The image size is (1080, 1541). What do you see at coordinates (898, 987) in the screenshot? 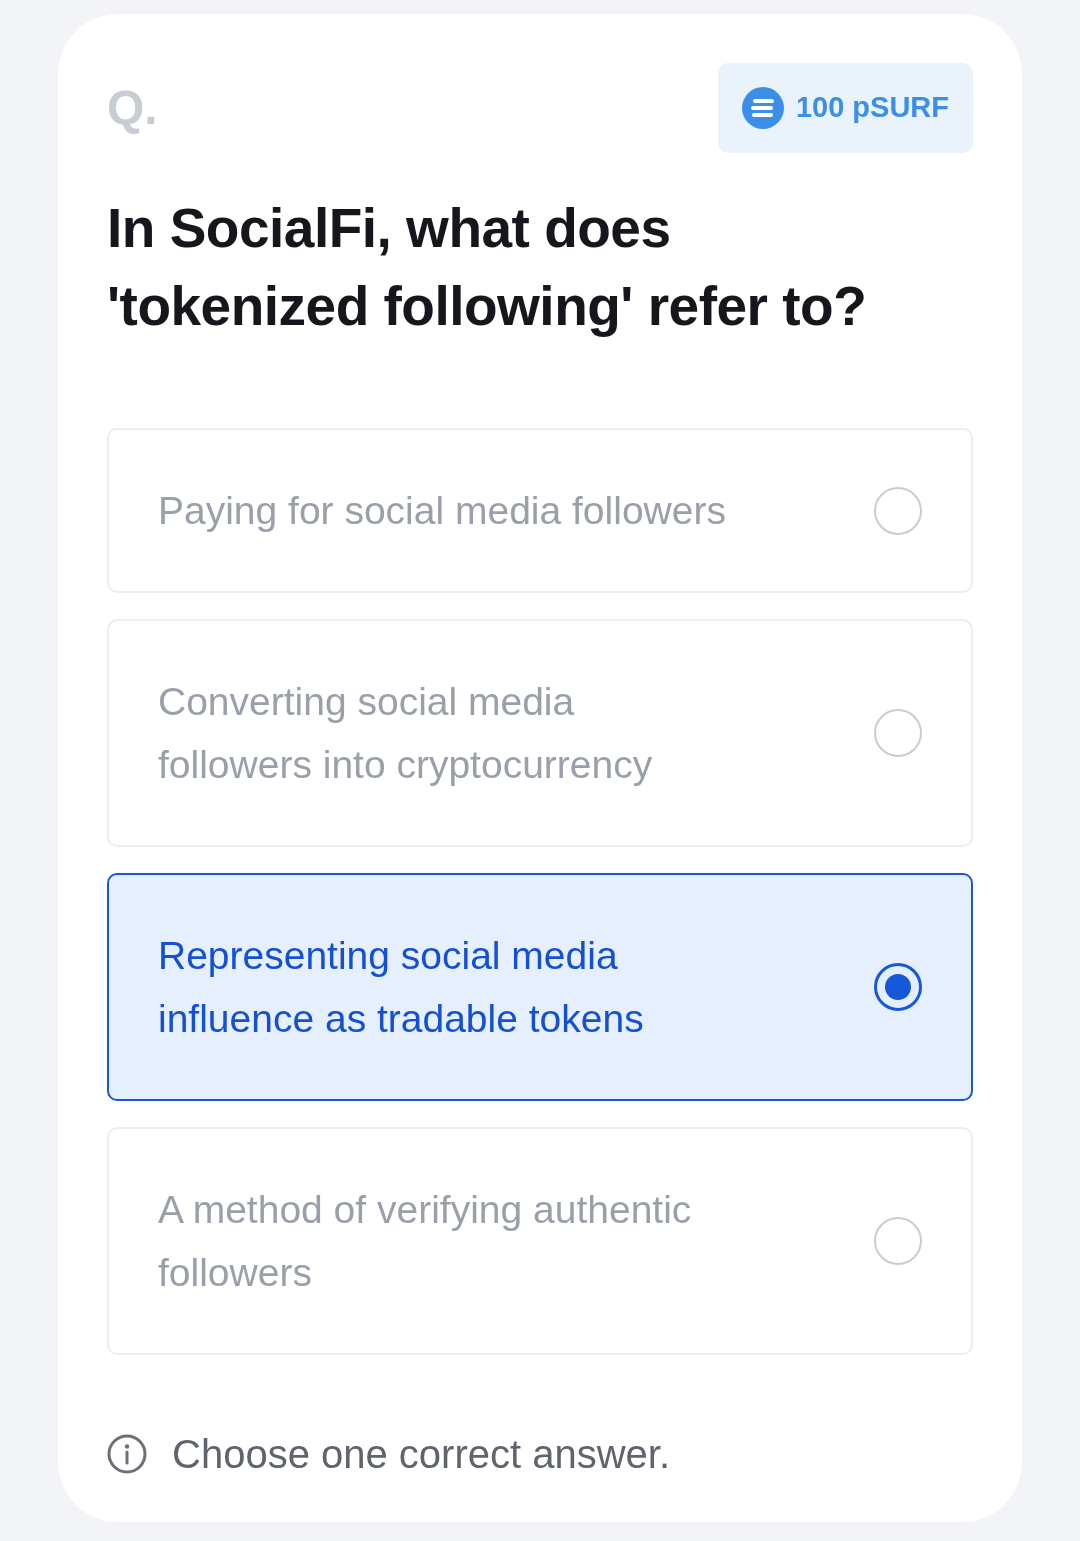
I see `radio-button` at bounding box center [898, 987].